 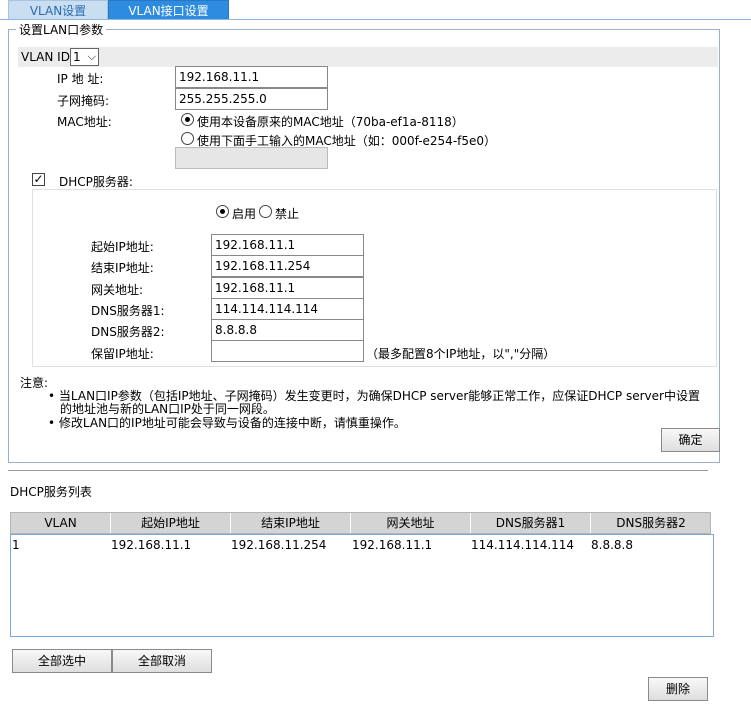 What do you see at coordinates (375, 19) in the screenshot?
I see `tab-divider` at bounding box center [375, 19].